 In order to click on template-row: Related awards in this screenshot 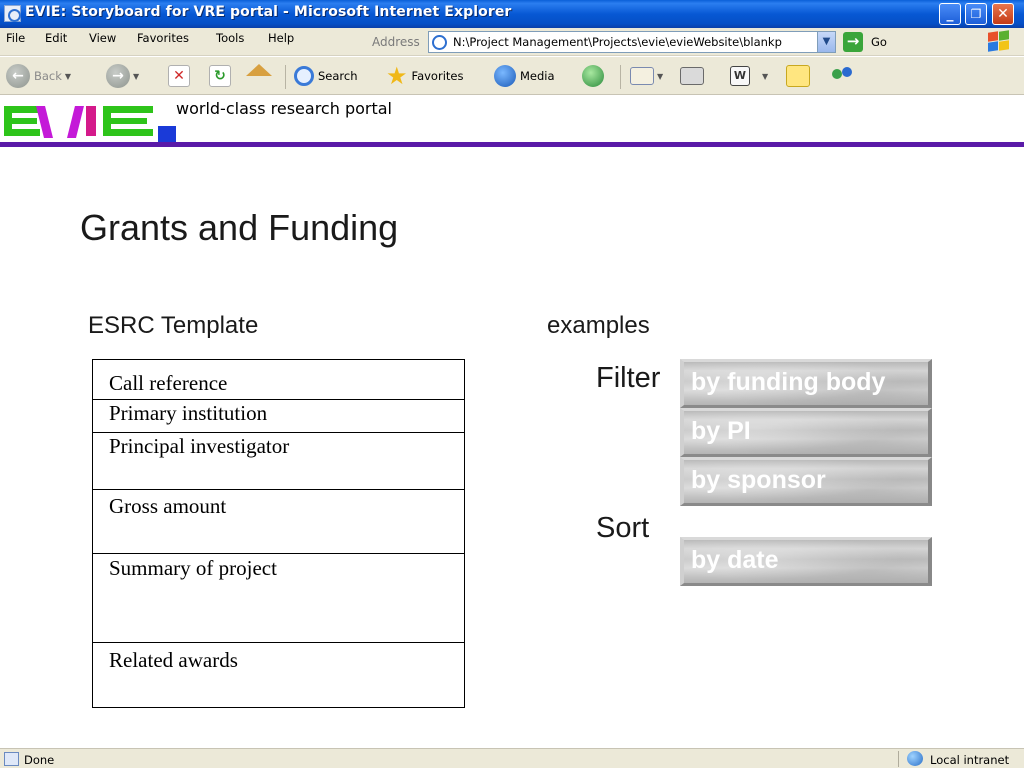, I will do `click(173, 660)`.